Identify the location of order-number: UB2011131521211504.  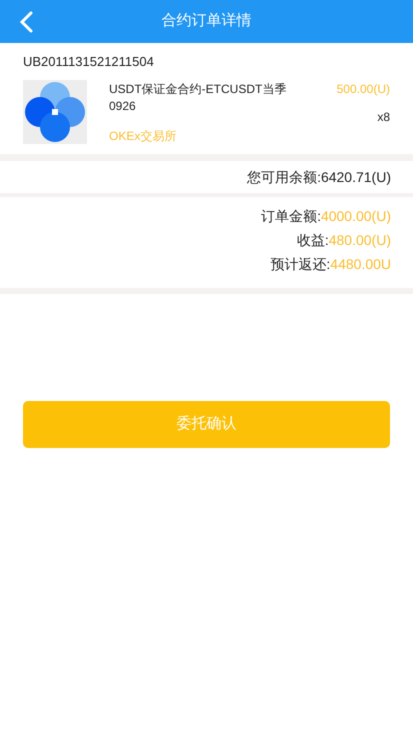
(89, 62).